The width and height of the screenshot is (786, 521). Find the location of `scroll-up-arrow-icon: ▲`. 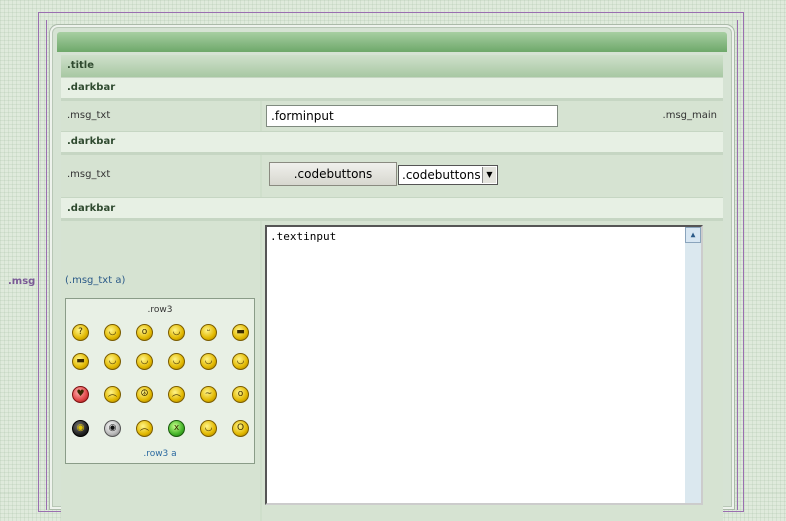

scroll-up-arrow-icon: ▲ is located at coordinates (693, 235).